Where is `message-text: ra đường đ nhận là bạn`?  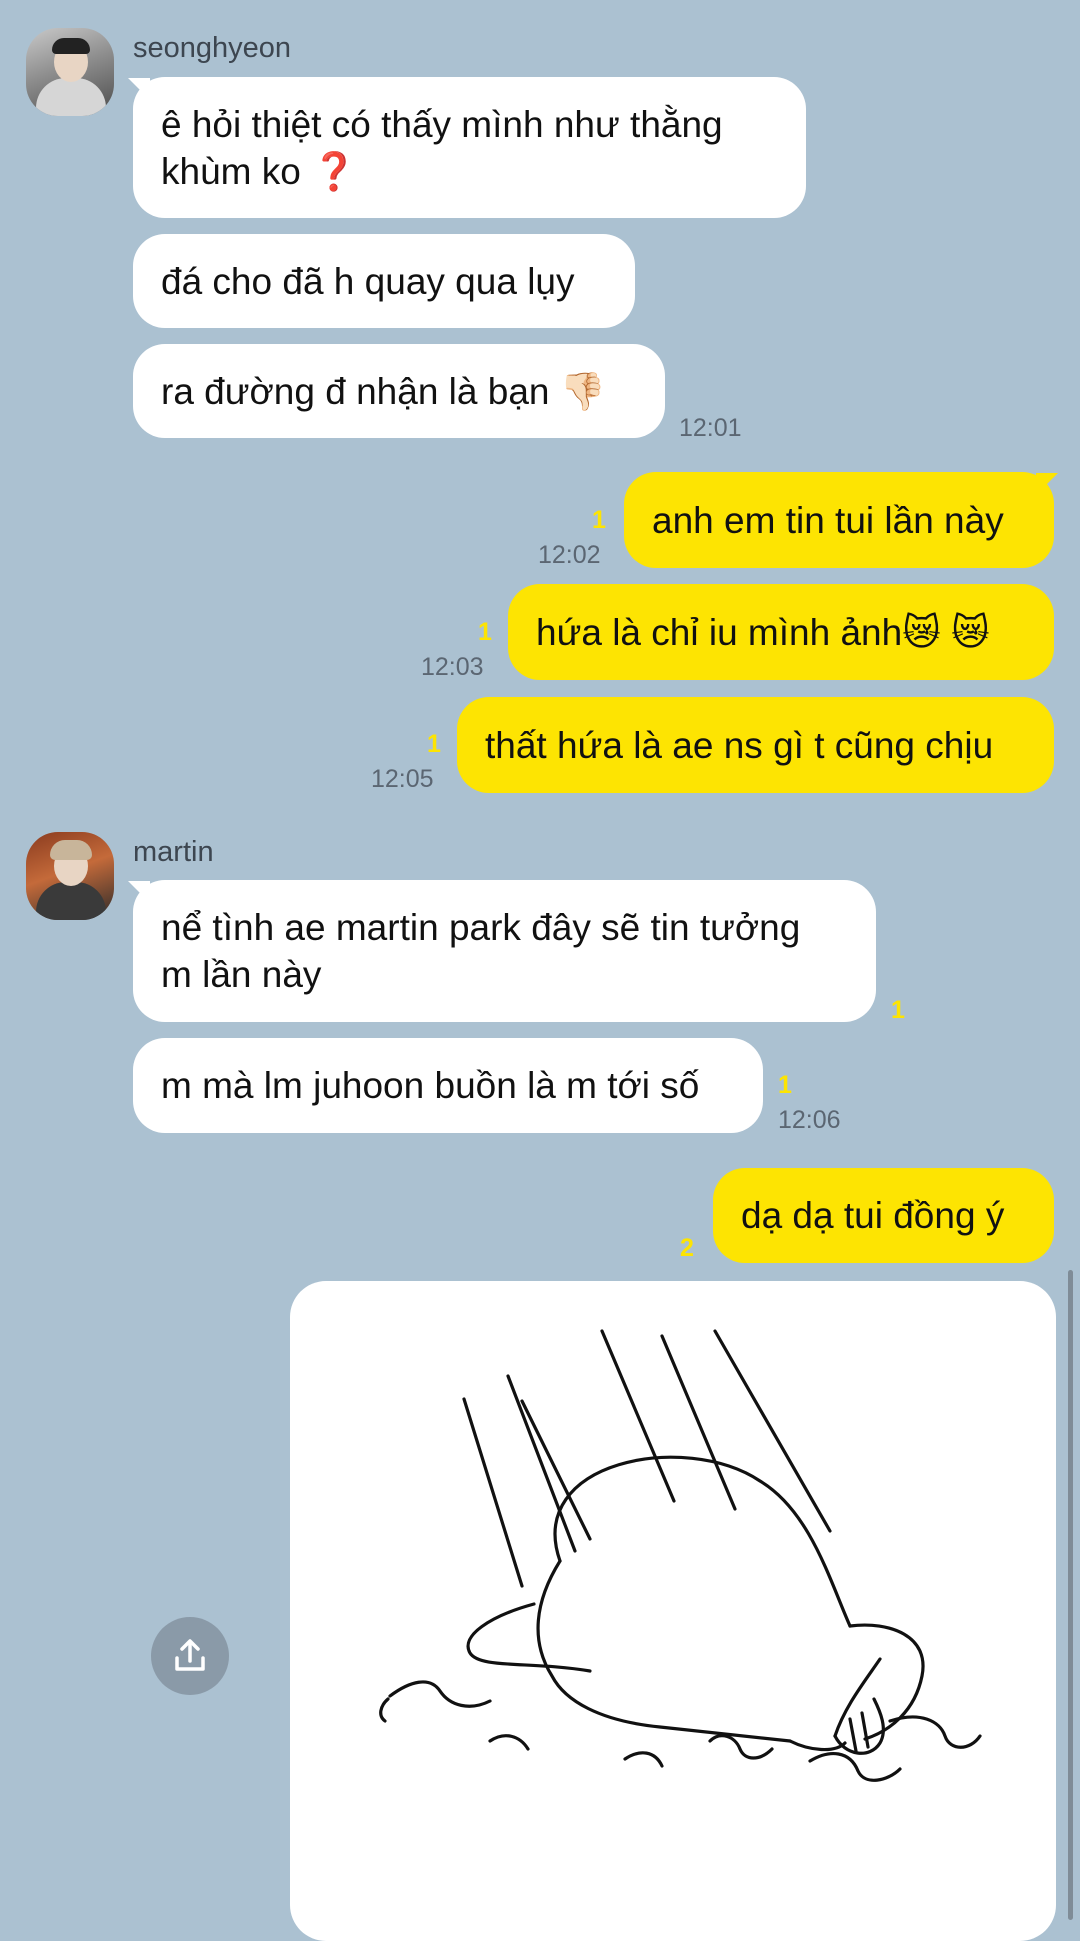
message-text: ra đường đ nhận là bạn is located at coordinates (355, 391).